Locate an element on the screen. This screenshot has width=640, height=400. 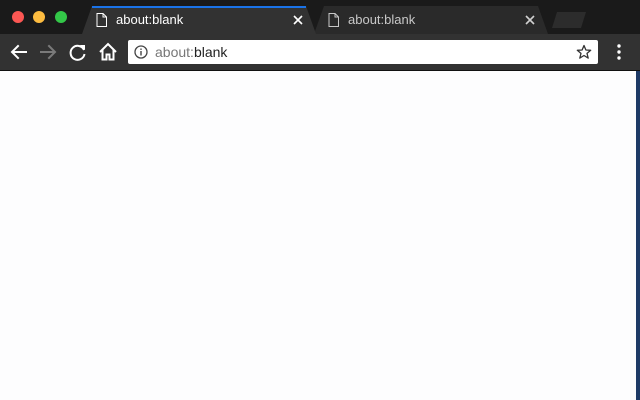
omnibox: about:blank is located at coordinates (363, 52).